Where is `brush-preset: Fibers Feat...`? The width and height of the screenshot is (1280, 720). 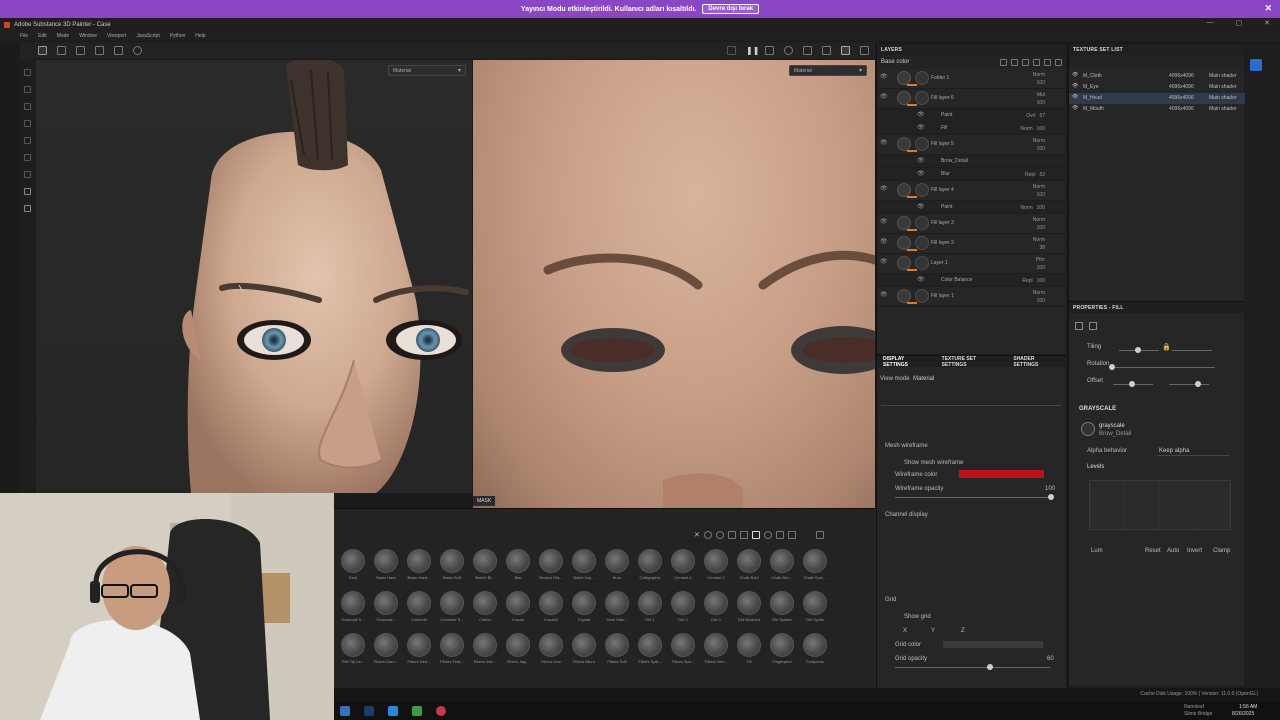
brush-preset: Fibers Feat... is located at coordinates (452, 653).